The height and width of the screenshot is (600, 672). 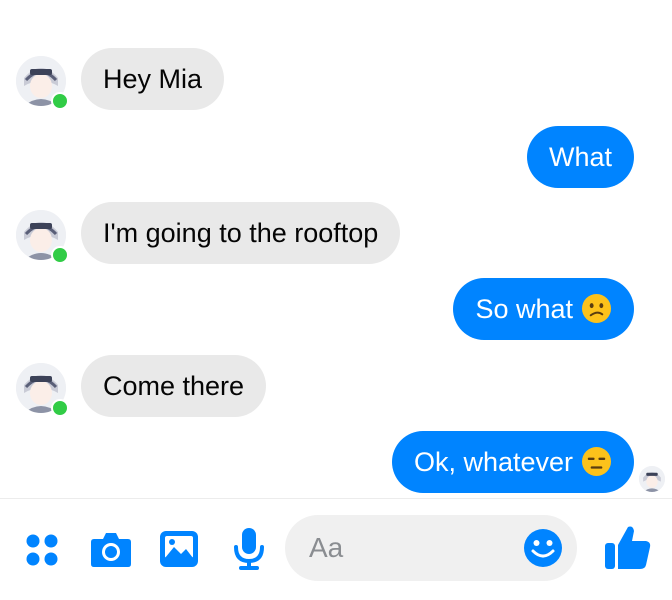 I want to click on message-bubble-outgoing: Ok, whatever, so click(x=512, y=462).